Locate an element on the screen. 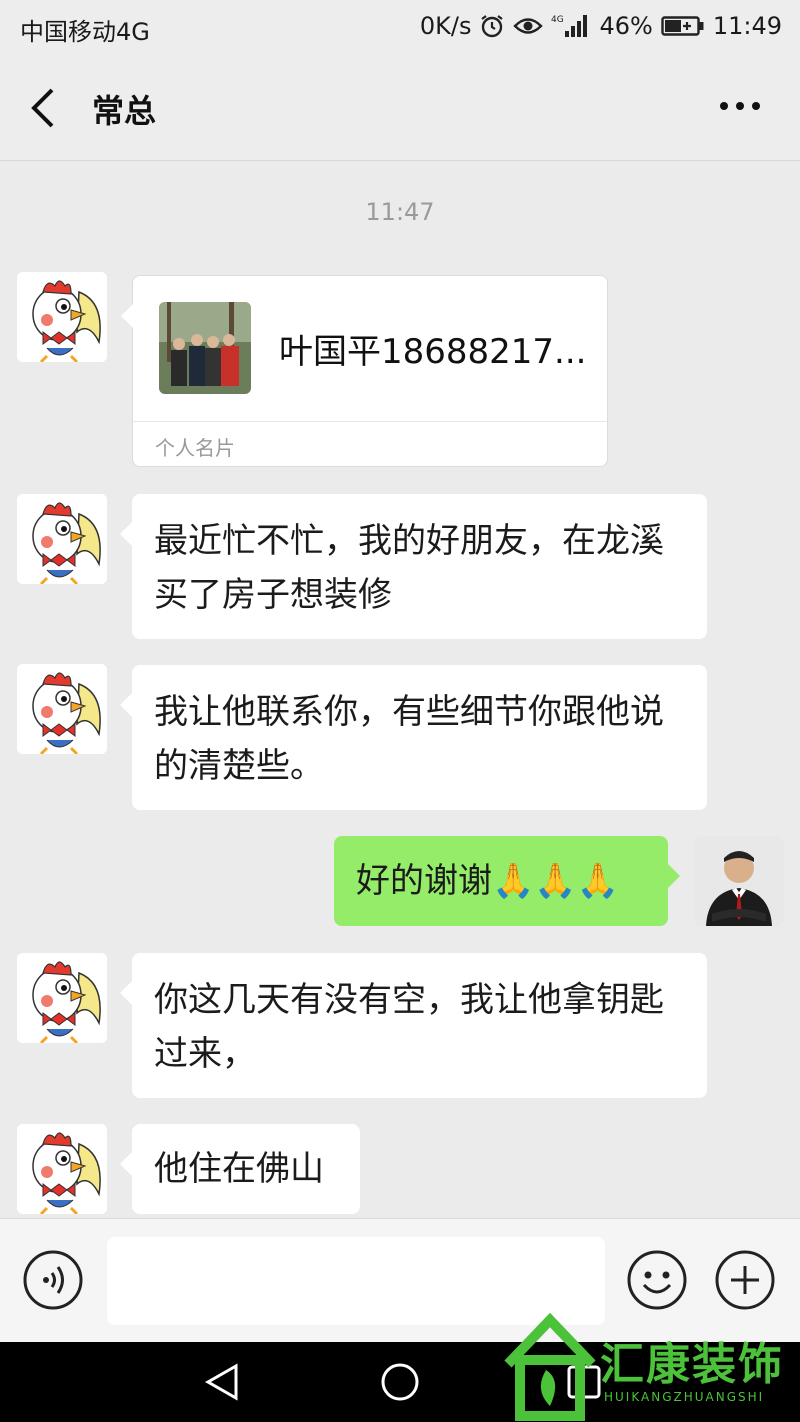 The height and width of the screenshot is (1422, 800). chat-title: 常总 is located at coordinates (124, 111).